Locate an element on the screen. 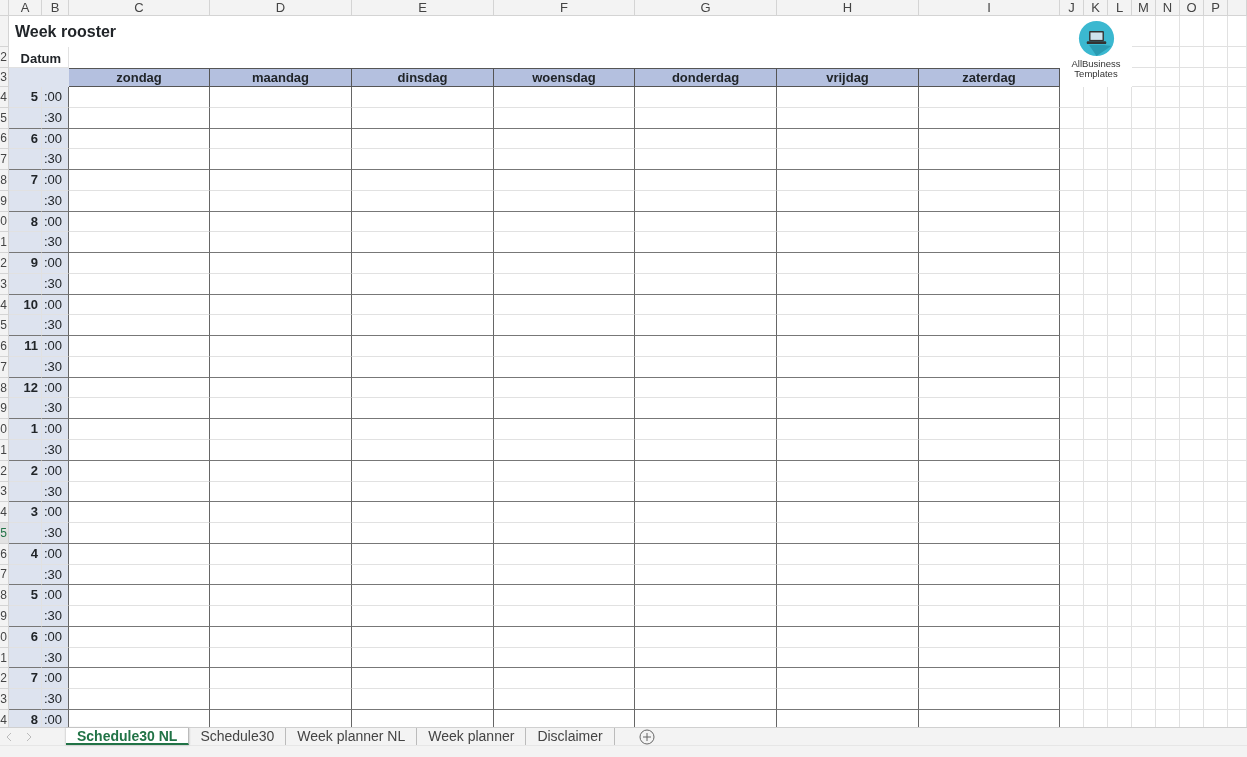 The image size is (1247, 757). column-header: H is located at coordinates (848, 8).